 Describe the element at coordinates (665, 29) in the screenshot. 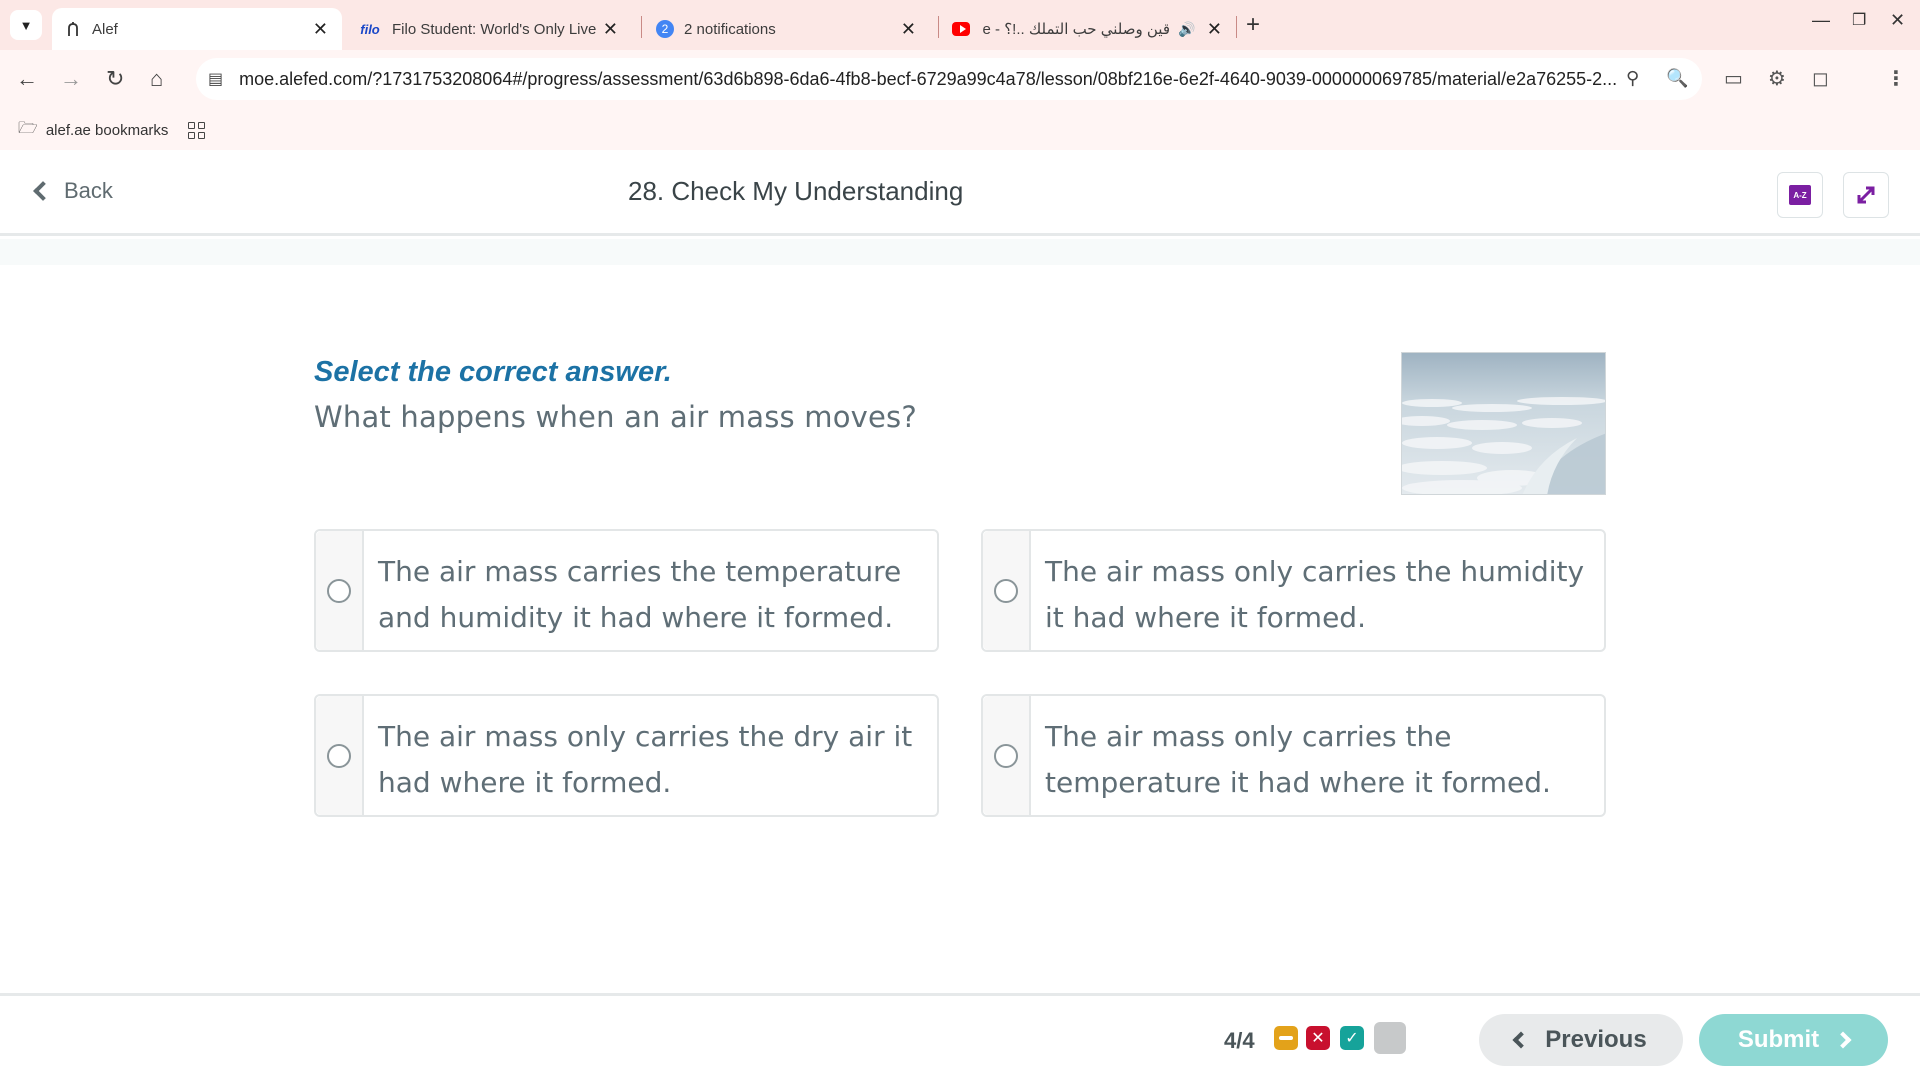

I see `notification-badge-icon: 2` at that location.